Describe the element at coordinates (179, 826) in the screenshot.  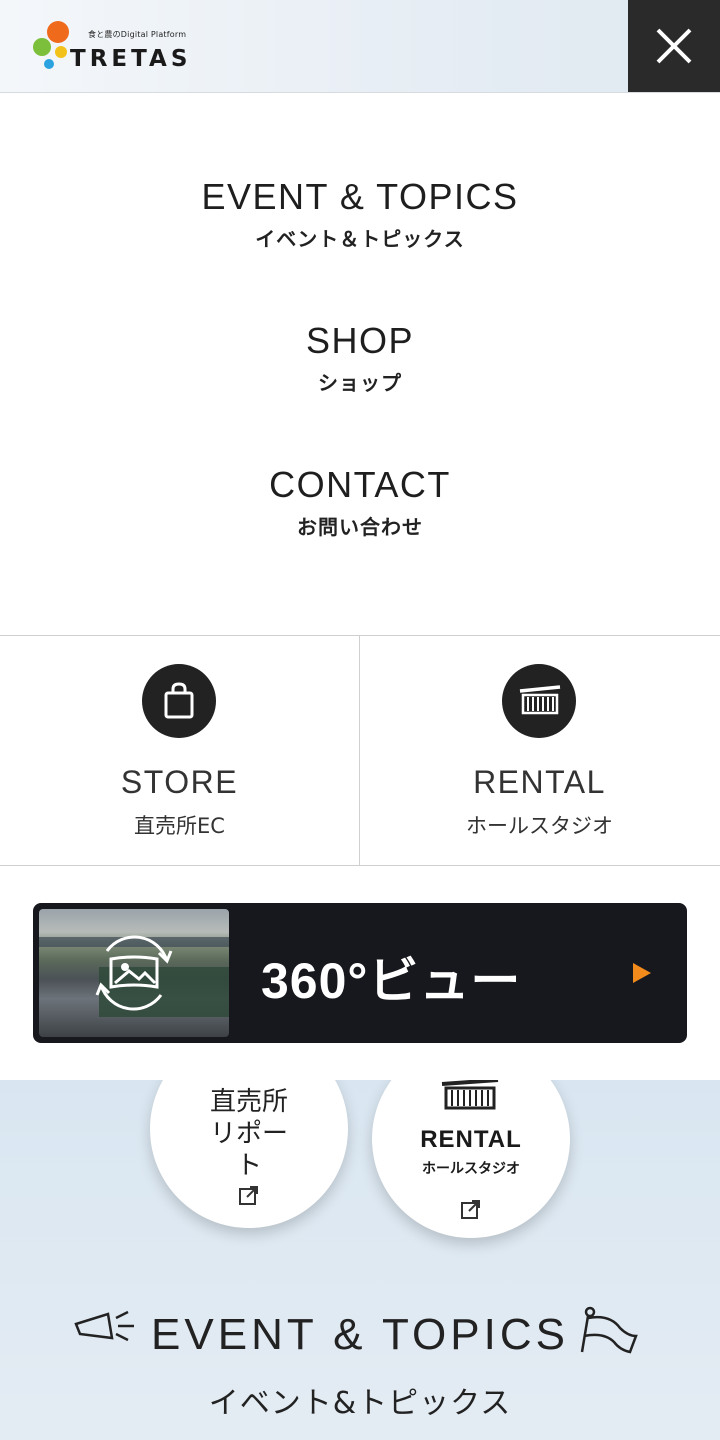
I see `store-subtitle: 直売所EC` at that location.